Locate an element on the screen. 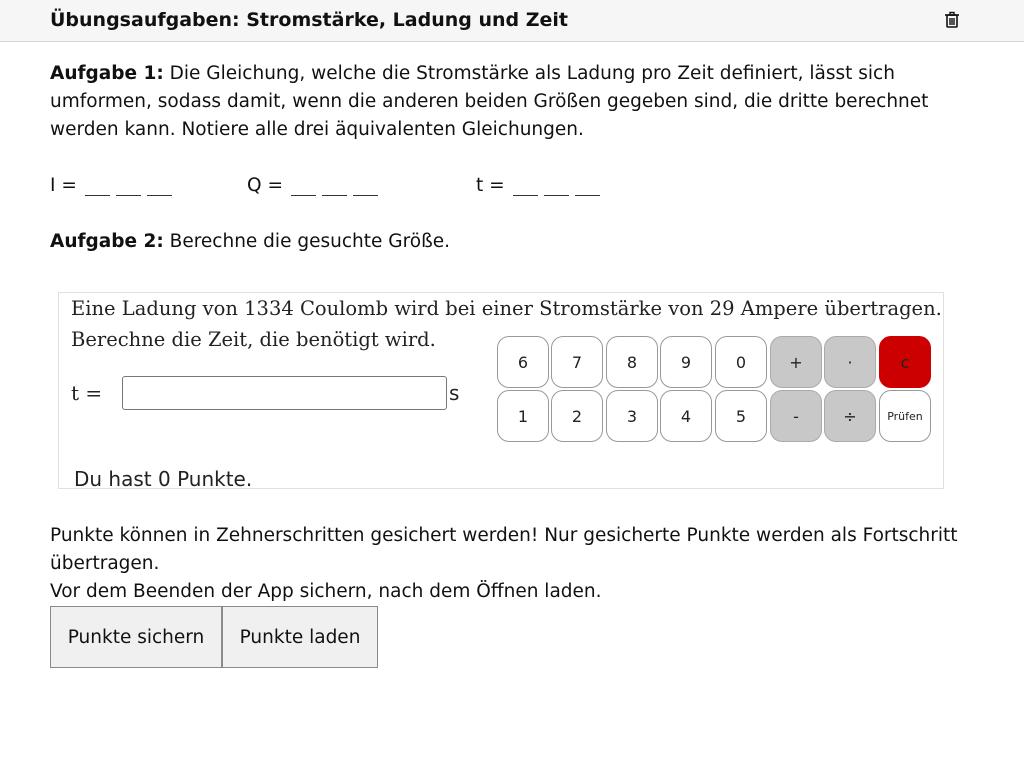 This screenshot has width=1024, height=768. key-4: 4 is located at coordinates (686, 416).